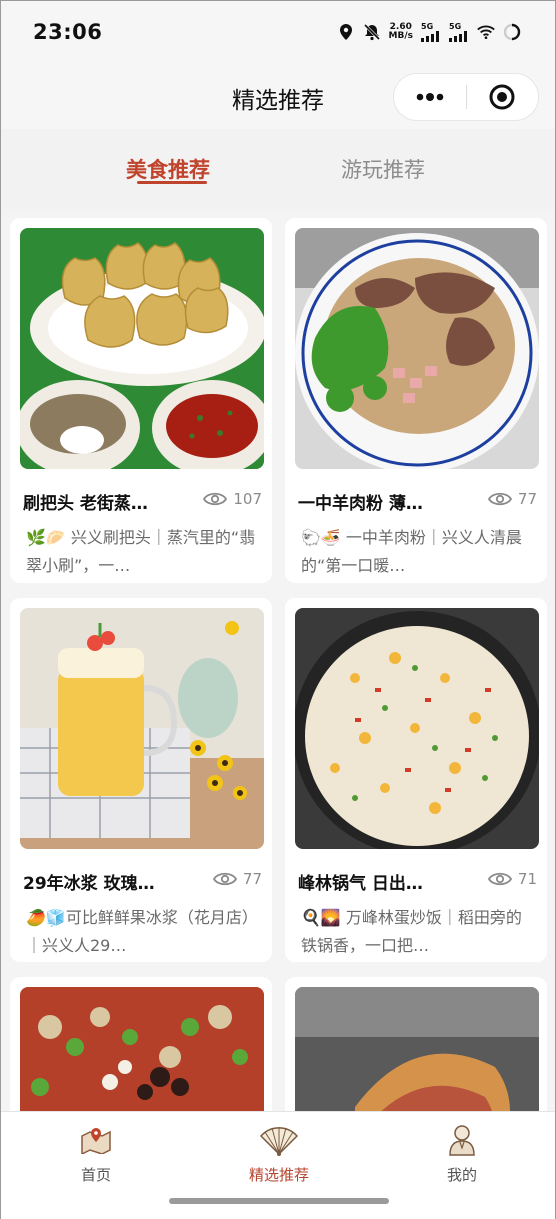  I want to click on nav-header: 精选推荐, so click(278, 96).